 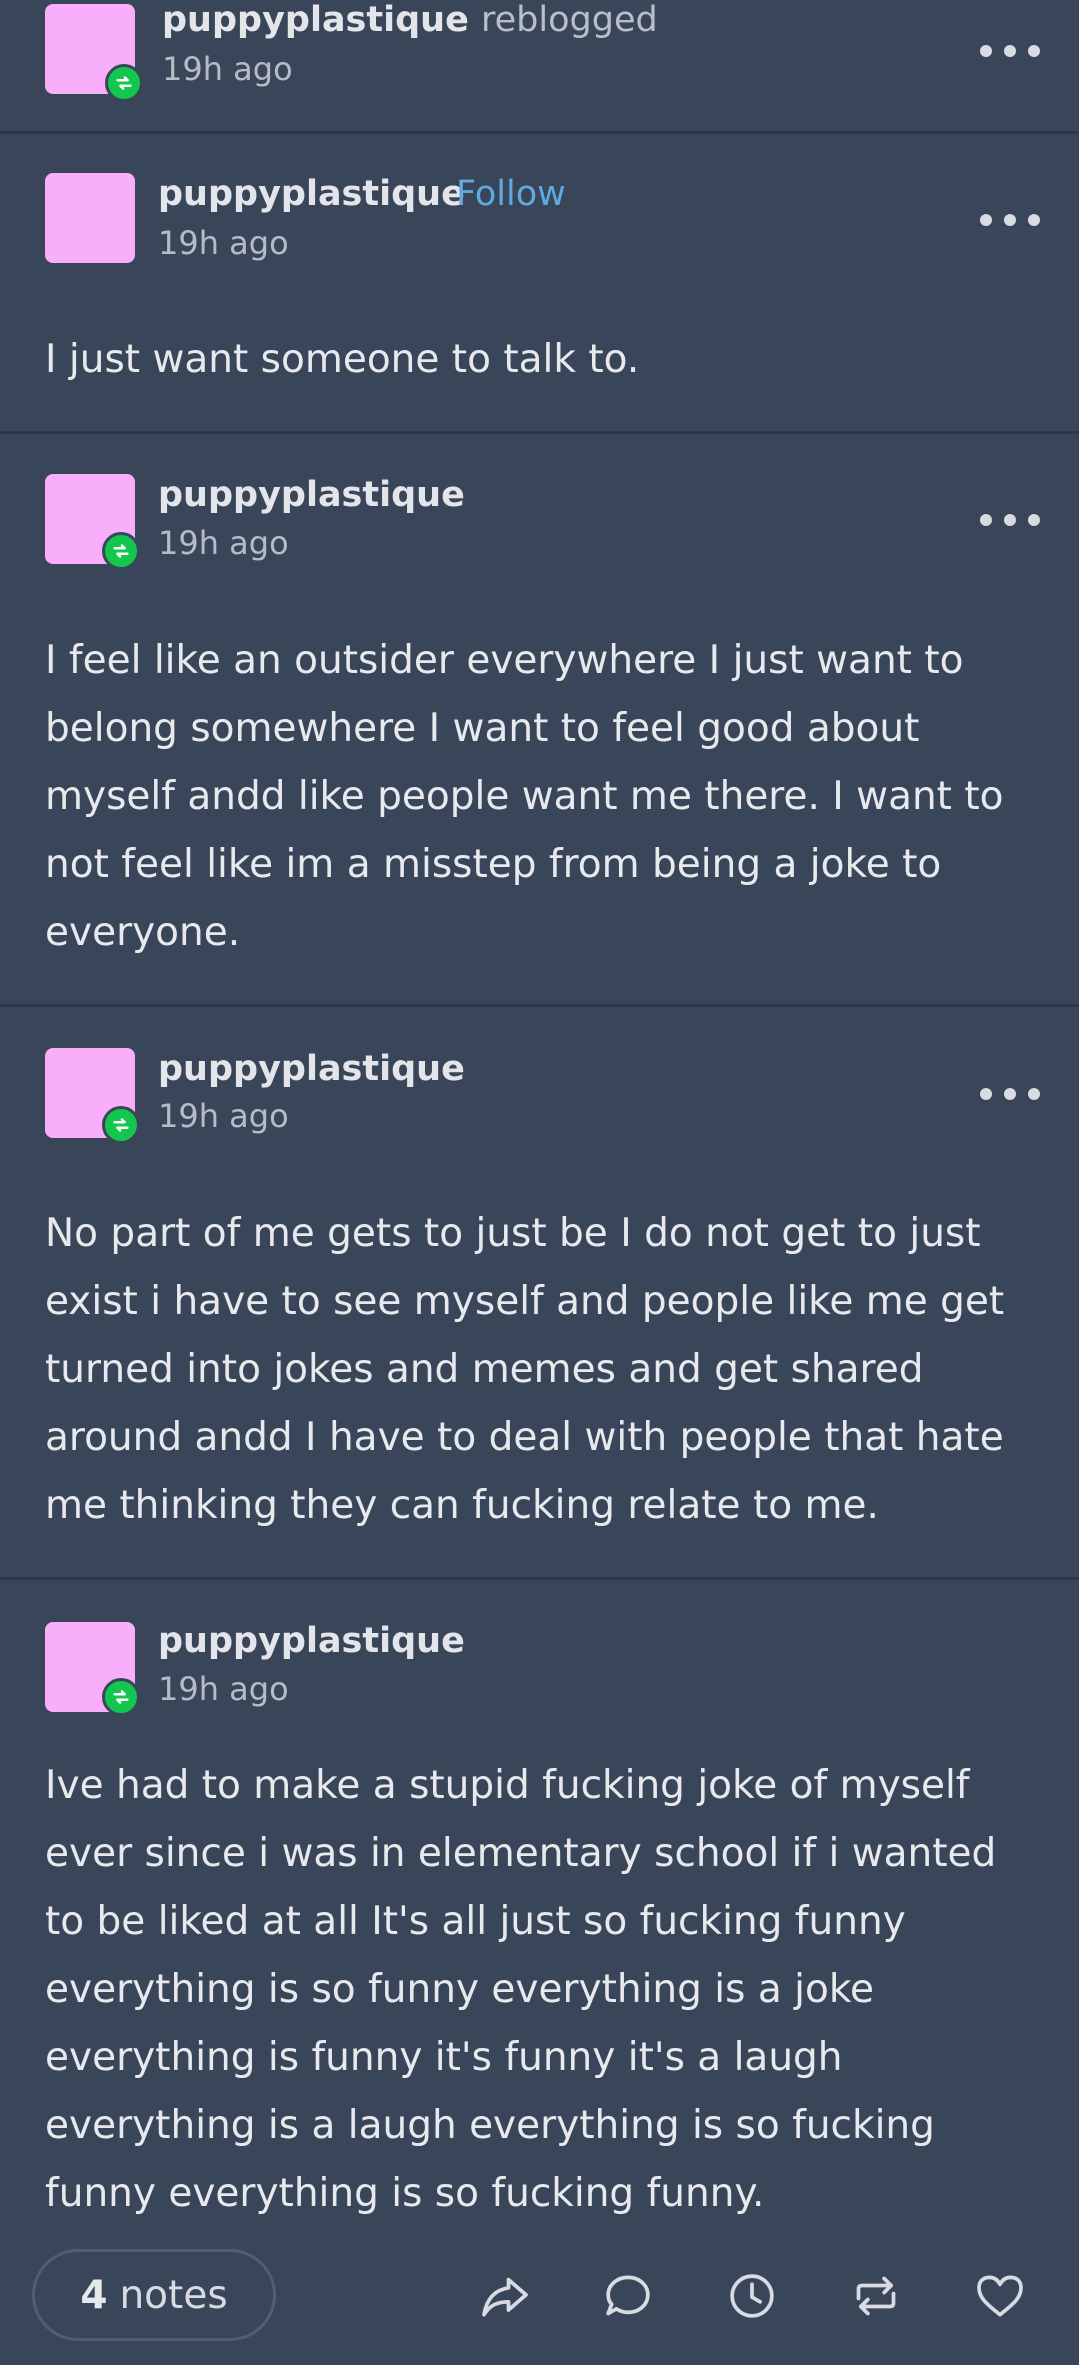 I want to click on reblog-icon, so click(x=876, y=2296).